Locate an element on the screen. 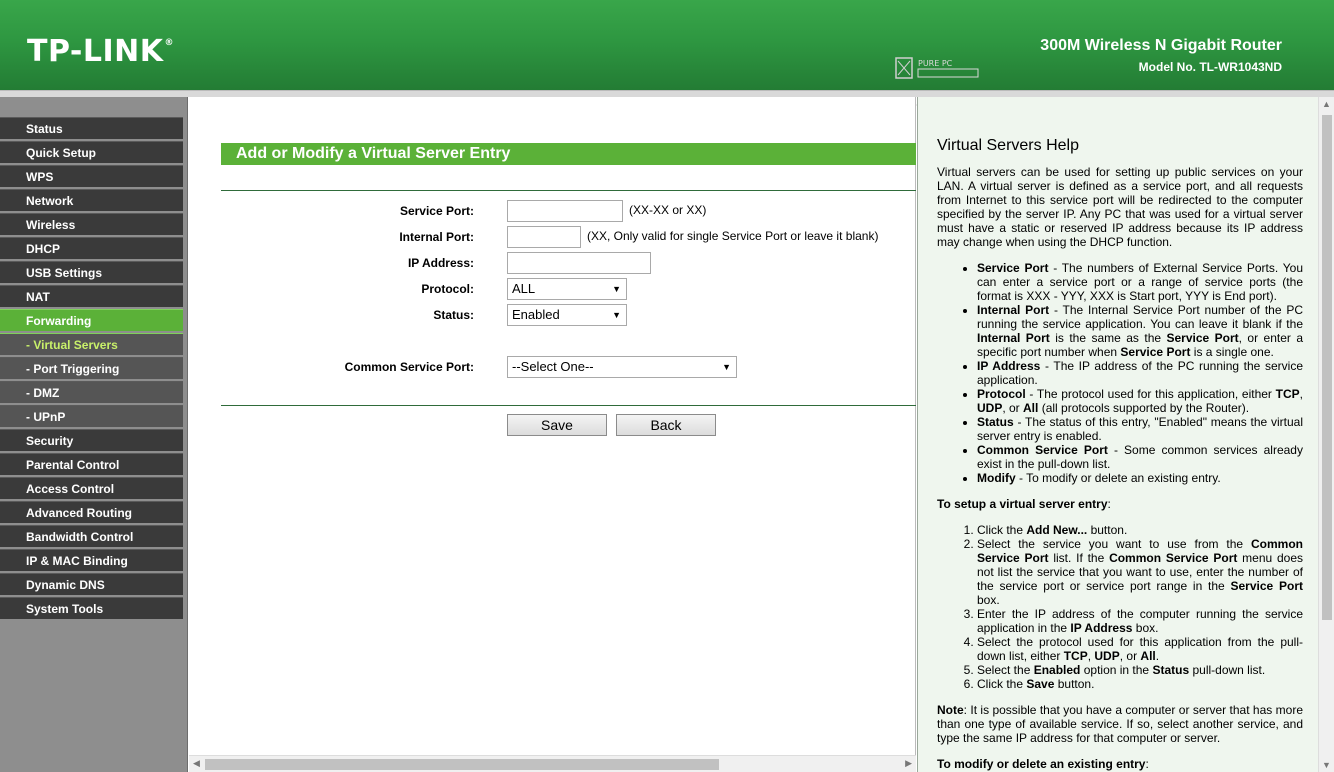 The height and width of the screenshot is (772, 1334). sidebar-item-access-control: Access Control is located at coordinates (91, 488).